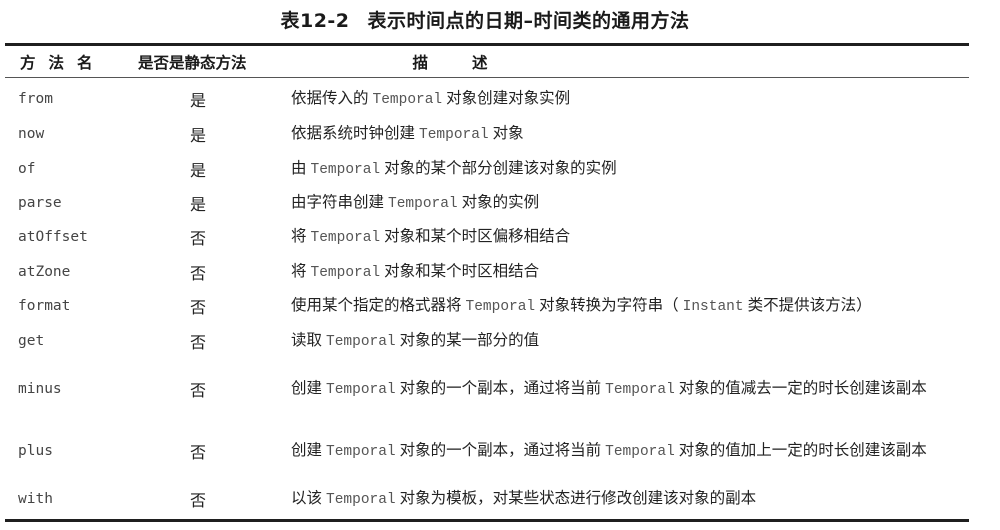 The image size is (1000, 530). I want to click on description-cell: 读取 Temporal 对象的某一部分的值, so click(627, 341).